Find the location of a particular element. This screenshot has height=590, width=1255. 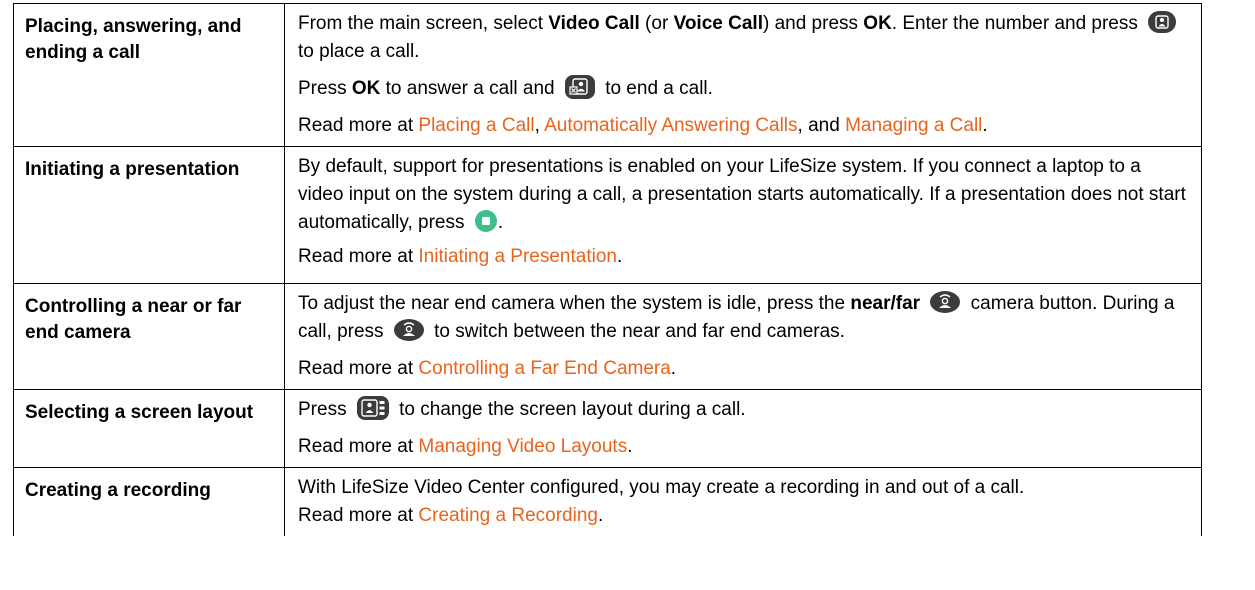

term-cell: Controlling a near or far end camera is located at coordinates (149, 336).